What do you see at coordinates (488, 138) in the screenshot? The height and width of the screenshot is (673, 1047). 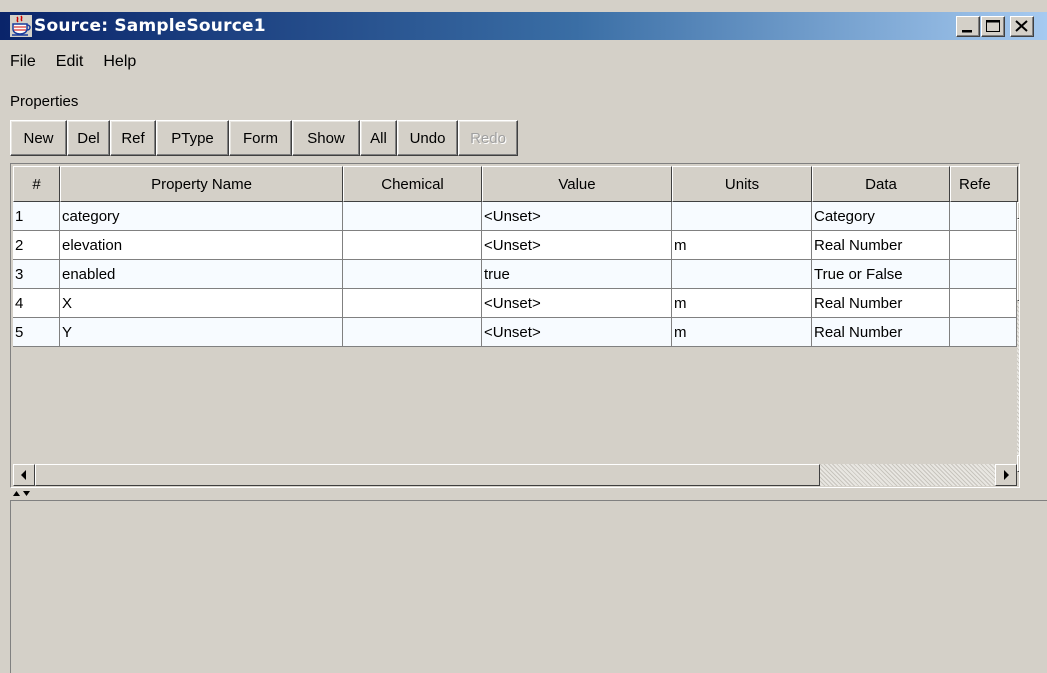 I see `redo-button: Redo` at bounding box center [488, 138].